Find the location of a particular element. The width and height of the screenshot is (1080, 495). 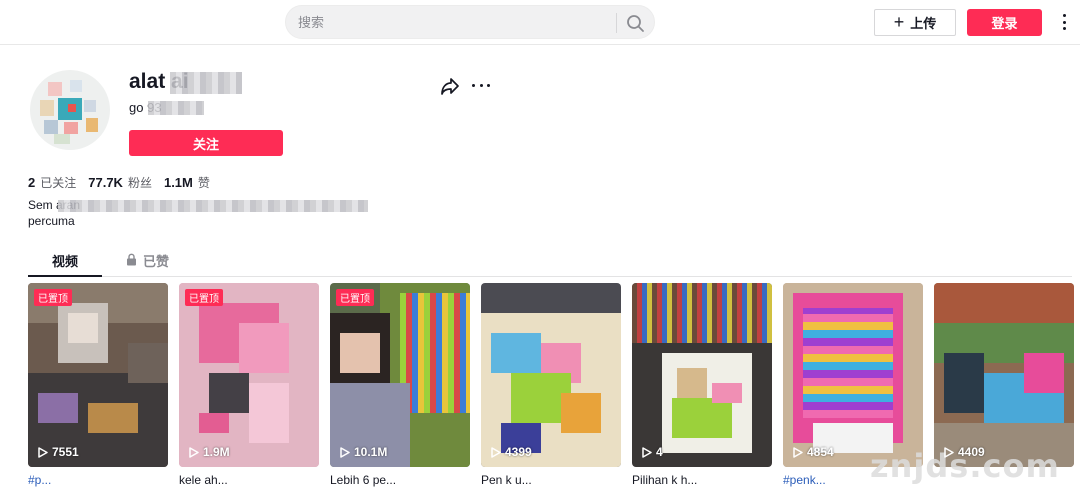

lock-icon is located at coordinates (131, 259).